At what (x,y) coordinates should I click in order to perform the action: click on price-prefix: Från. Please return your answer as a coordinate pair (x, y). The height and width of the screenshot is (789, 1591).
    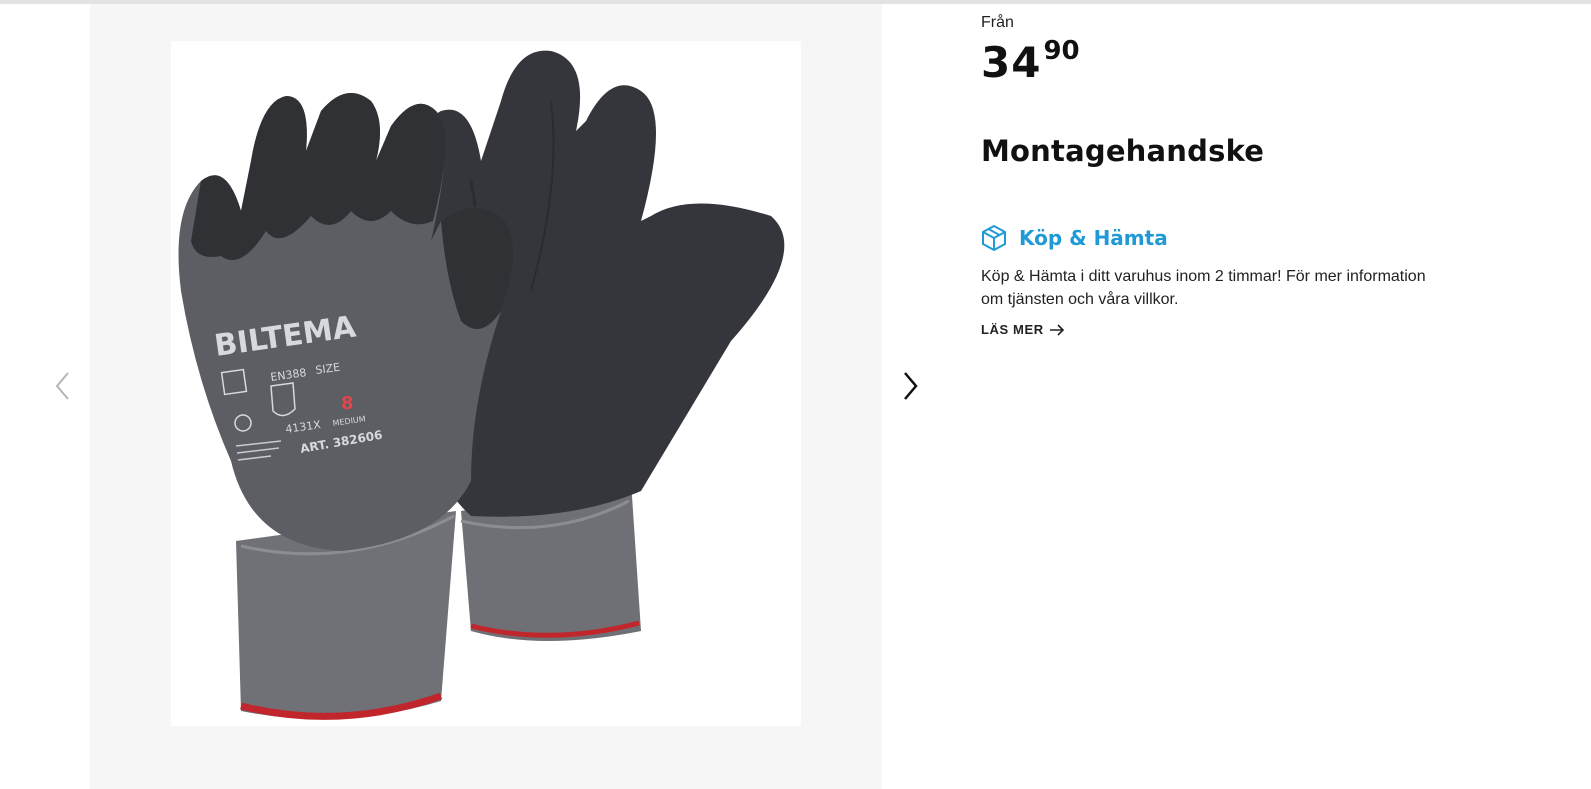
    Looking at the image, I should click on (997, 22).